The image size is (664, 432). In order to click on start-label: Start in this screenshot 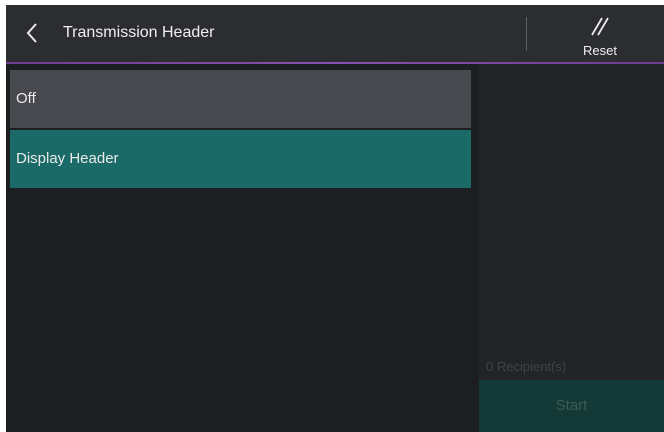, I will do `click(571, 405)`.